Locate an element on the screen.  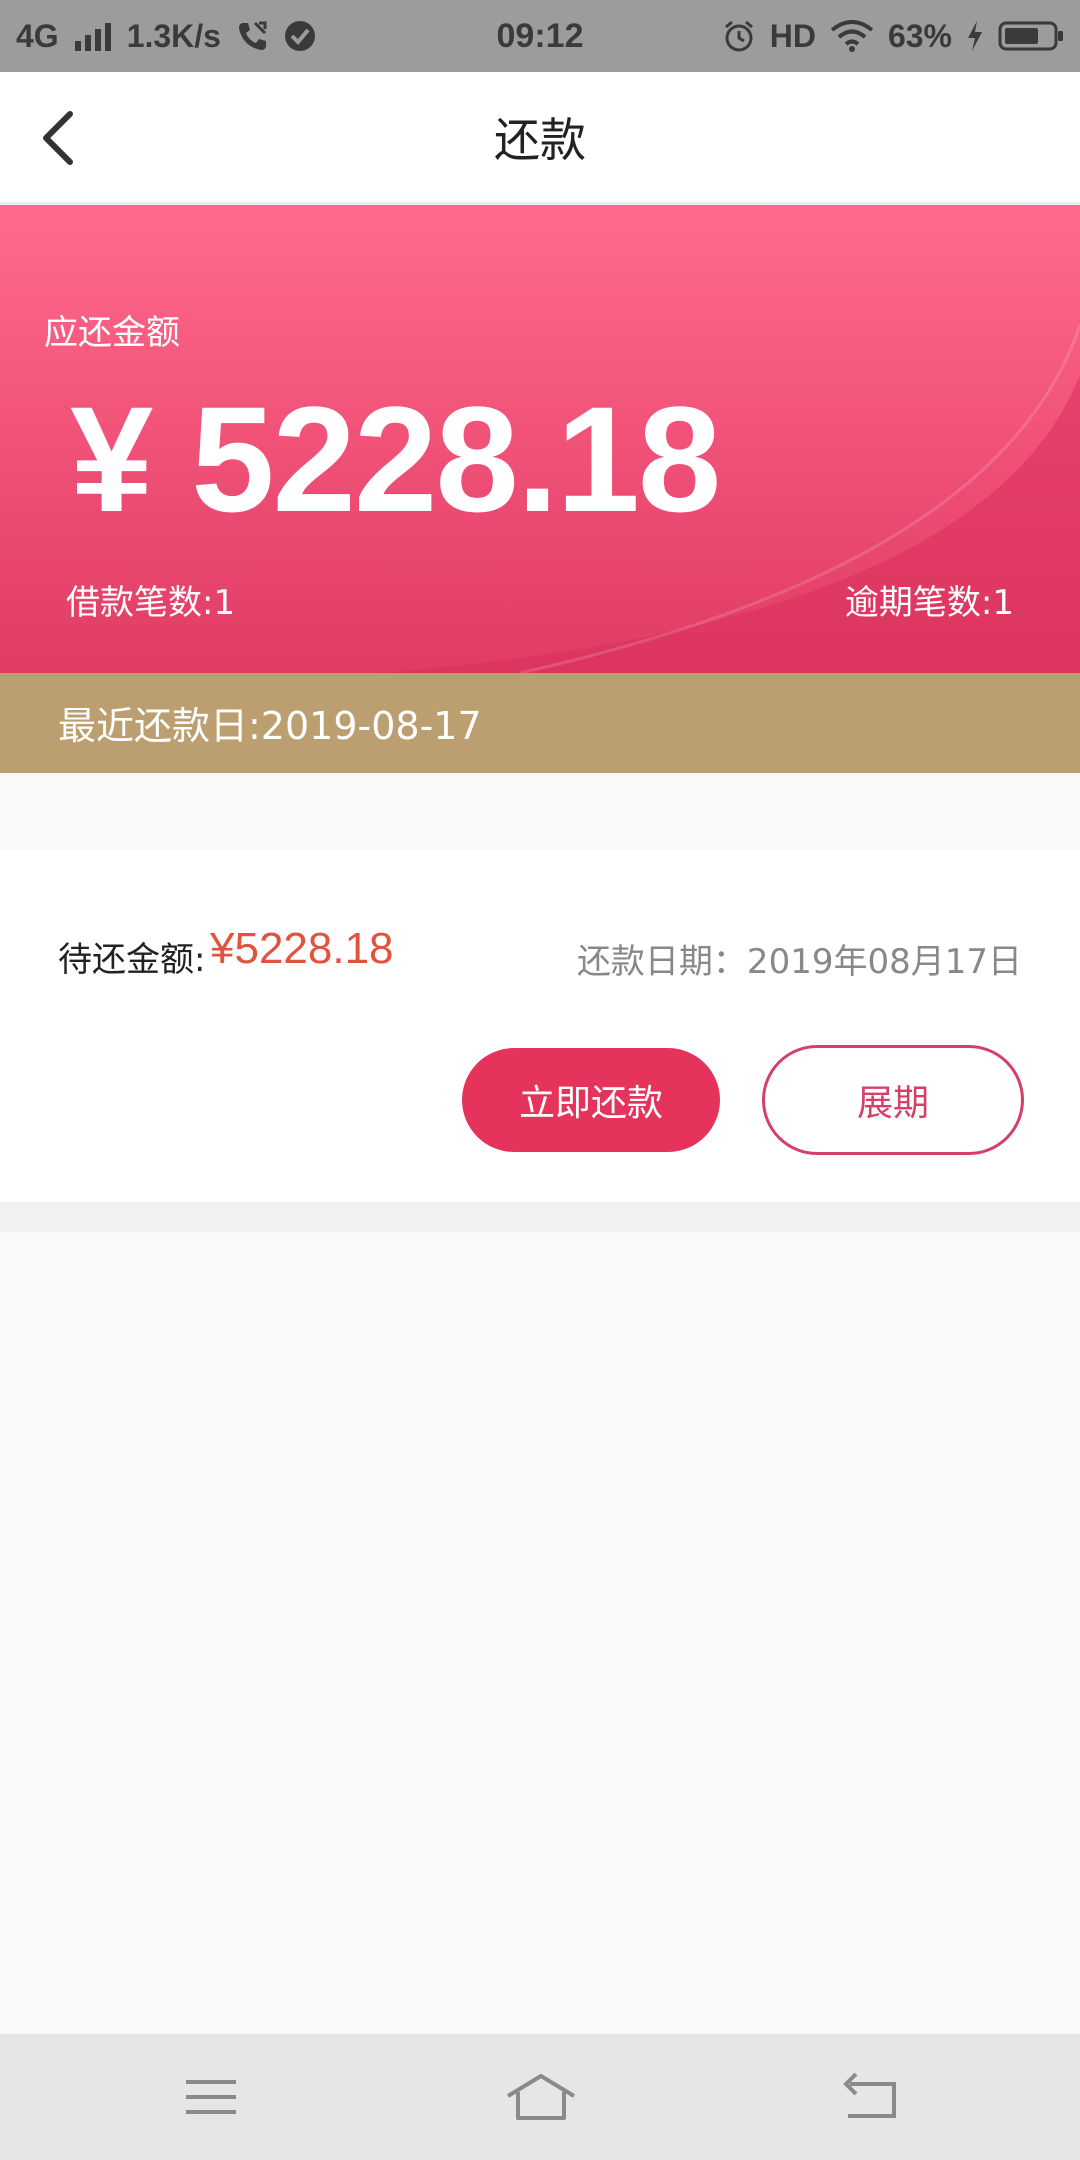
battery-icon is located at coordinates (1031, 36).